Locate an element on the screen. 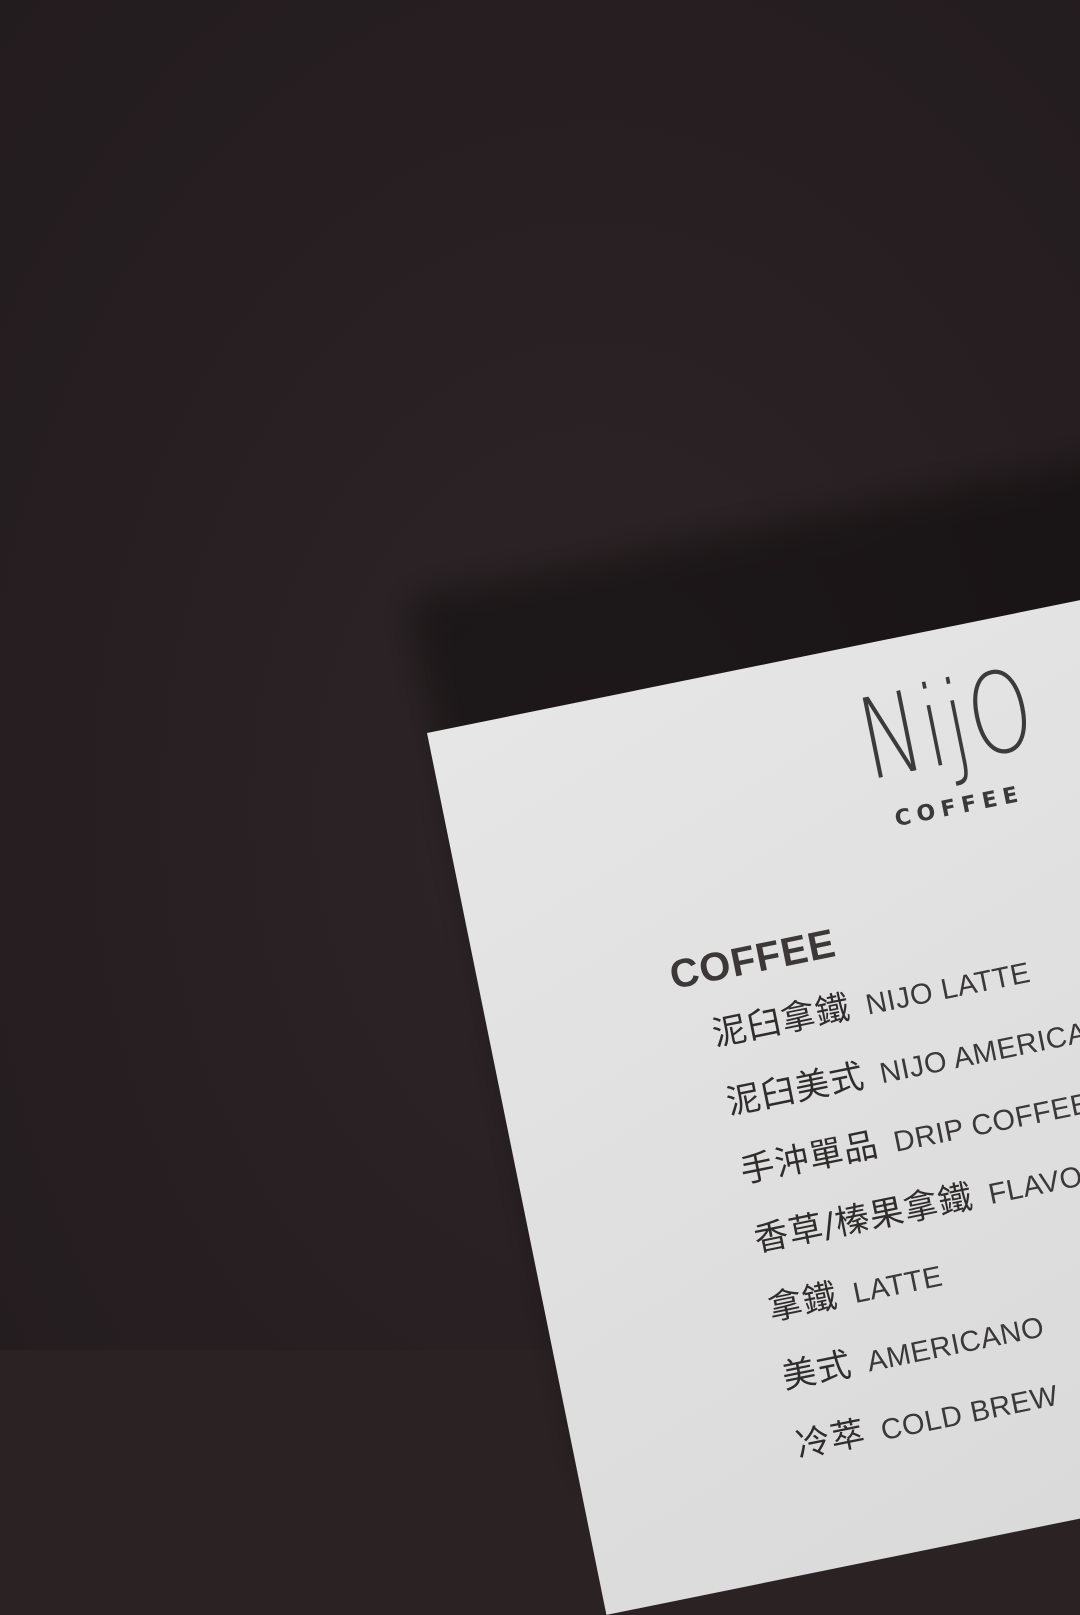 Image resolution: width=1080 pixels, height=1615 pixels. menu-item-name-zh: 泥臼拿鐵 is located at coordinates (781, 1021).